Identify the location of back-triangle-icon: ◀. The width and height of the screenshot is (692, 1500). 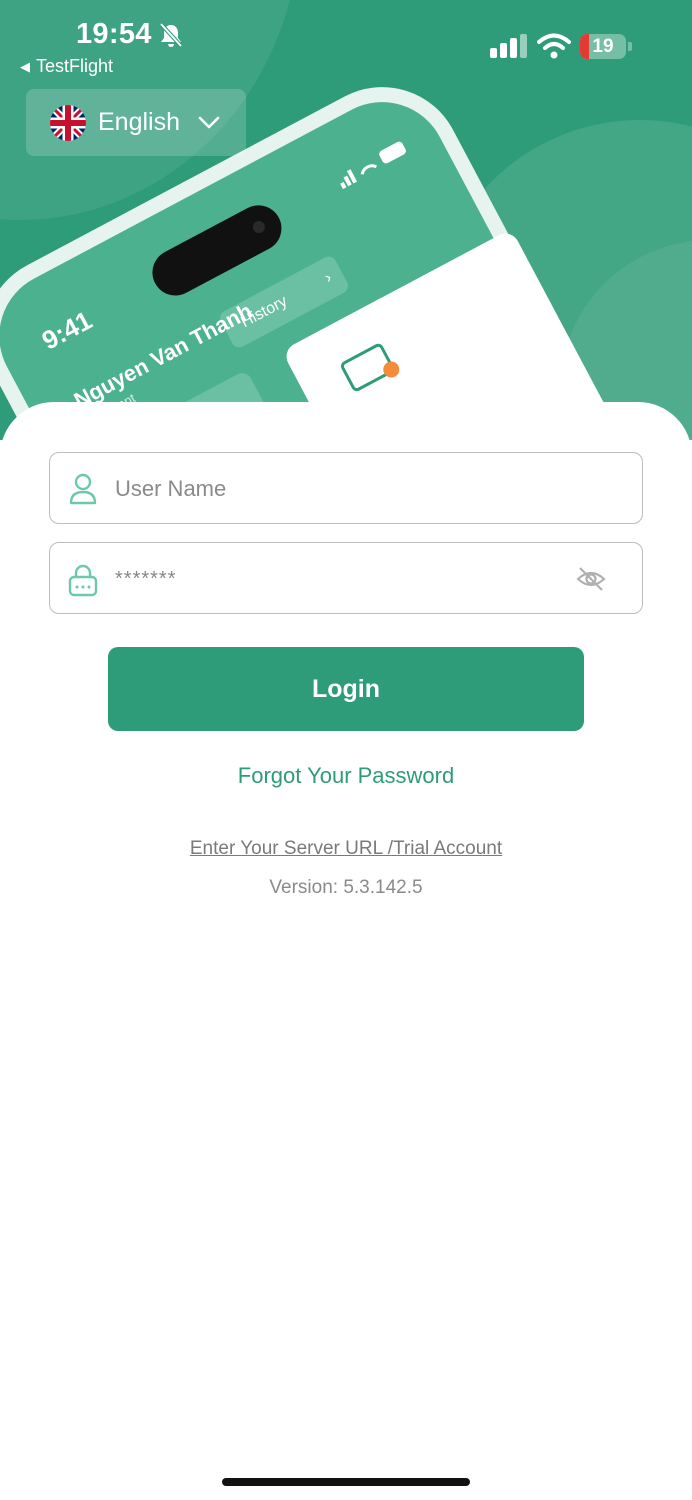
(25, 66).